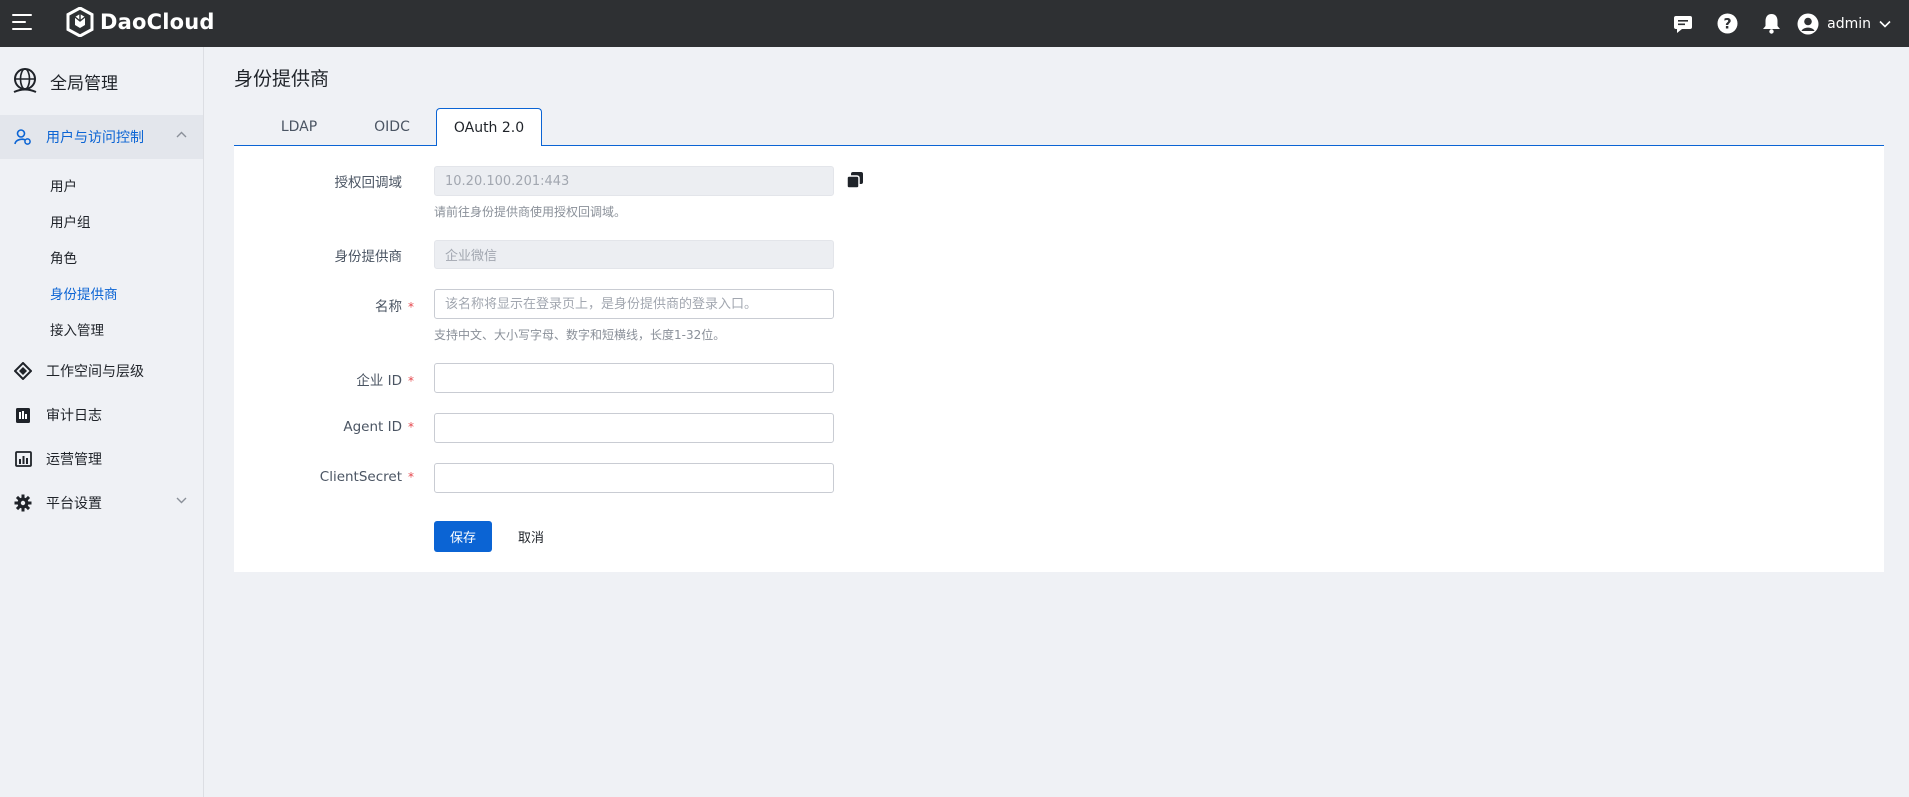  I want to click on name-label: 名称 *, so click(394, 307).